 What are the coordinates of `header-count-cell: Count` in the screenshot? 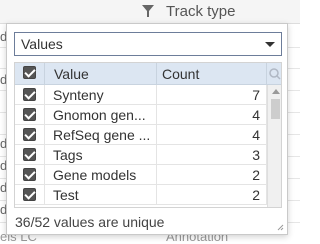 It's located at (212, 73).